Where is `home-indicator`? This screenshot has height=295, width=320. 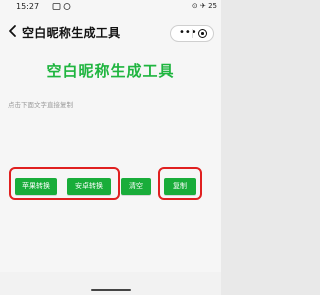 home-indicator is located at coordinates (111, 290).